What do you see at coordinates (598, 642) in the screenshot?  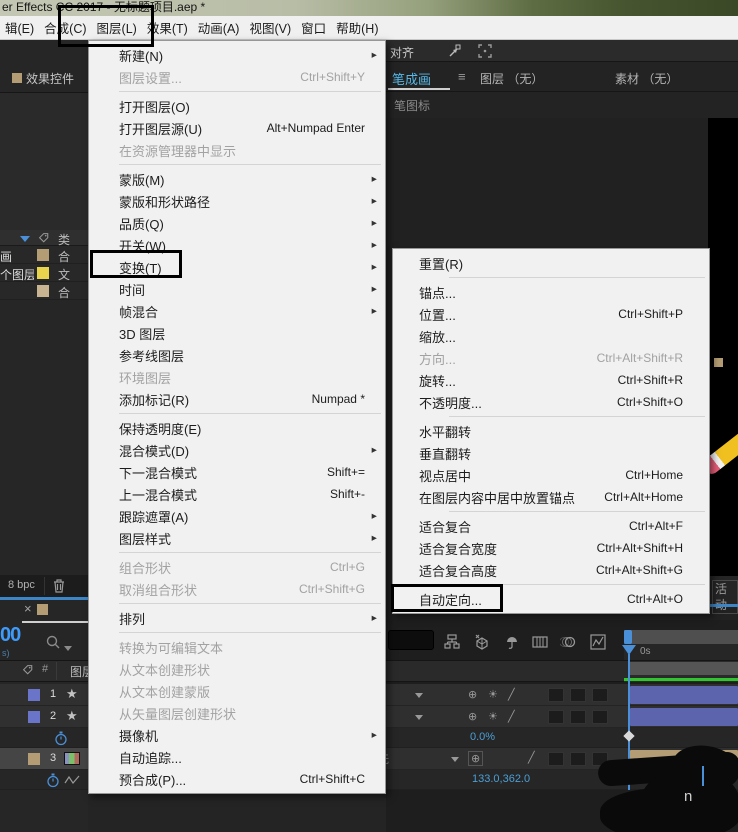 I see `graph-editor-icon` at bounding box center [598, 642].